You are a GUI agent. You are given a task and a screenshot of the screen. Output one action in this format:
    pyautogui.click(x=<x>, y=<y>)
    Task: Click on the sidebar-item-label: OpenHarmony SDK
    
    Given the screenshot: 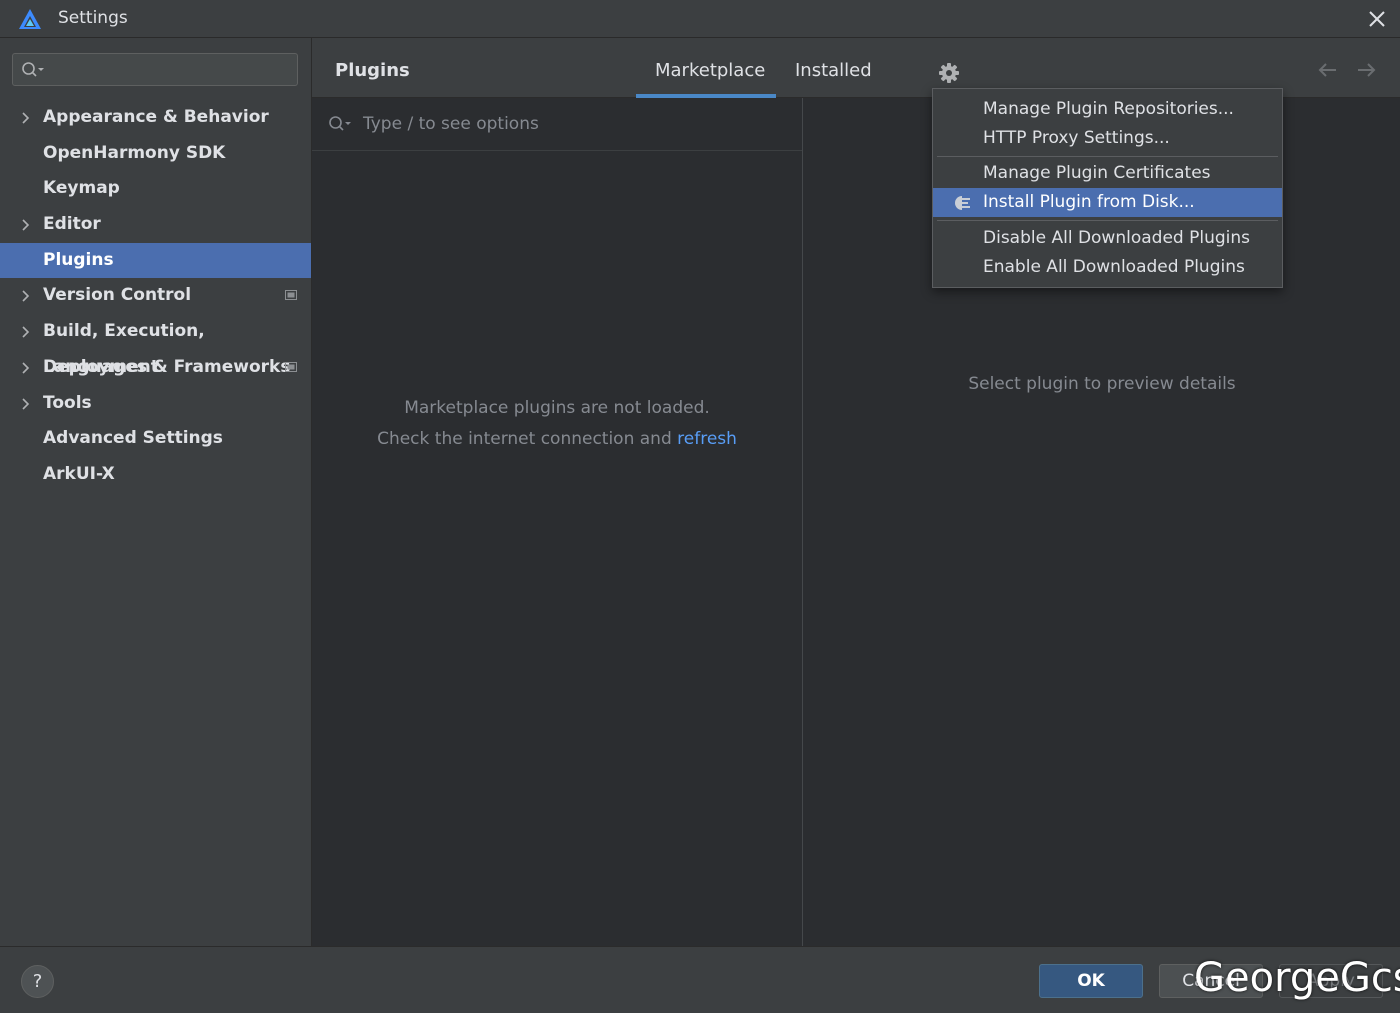 What is the action you would take?
    pyautogui.click(x=134, y=152)
    